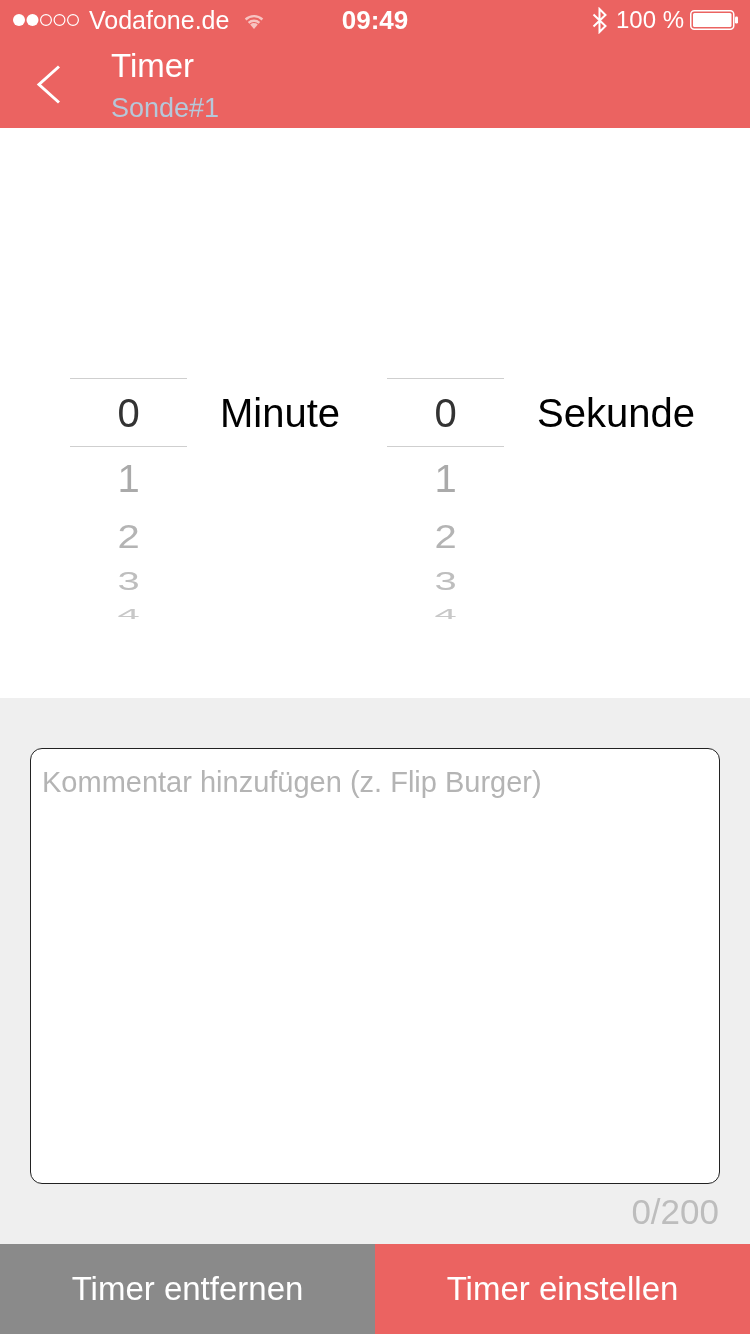  Describe the element at coordinates (159, 20) in the screenshot. I see `carrier-name: Vodafone.de` at that location.